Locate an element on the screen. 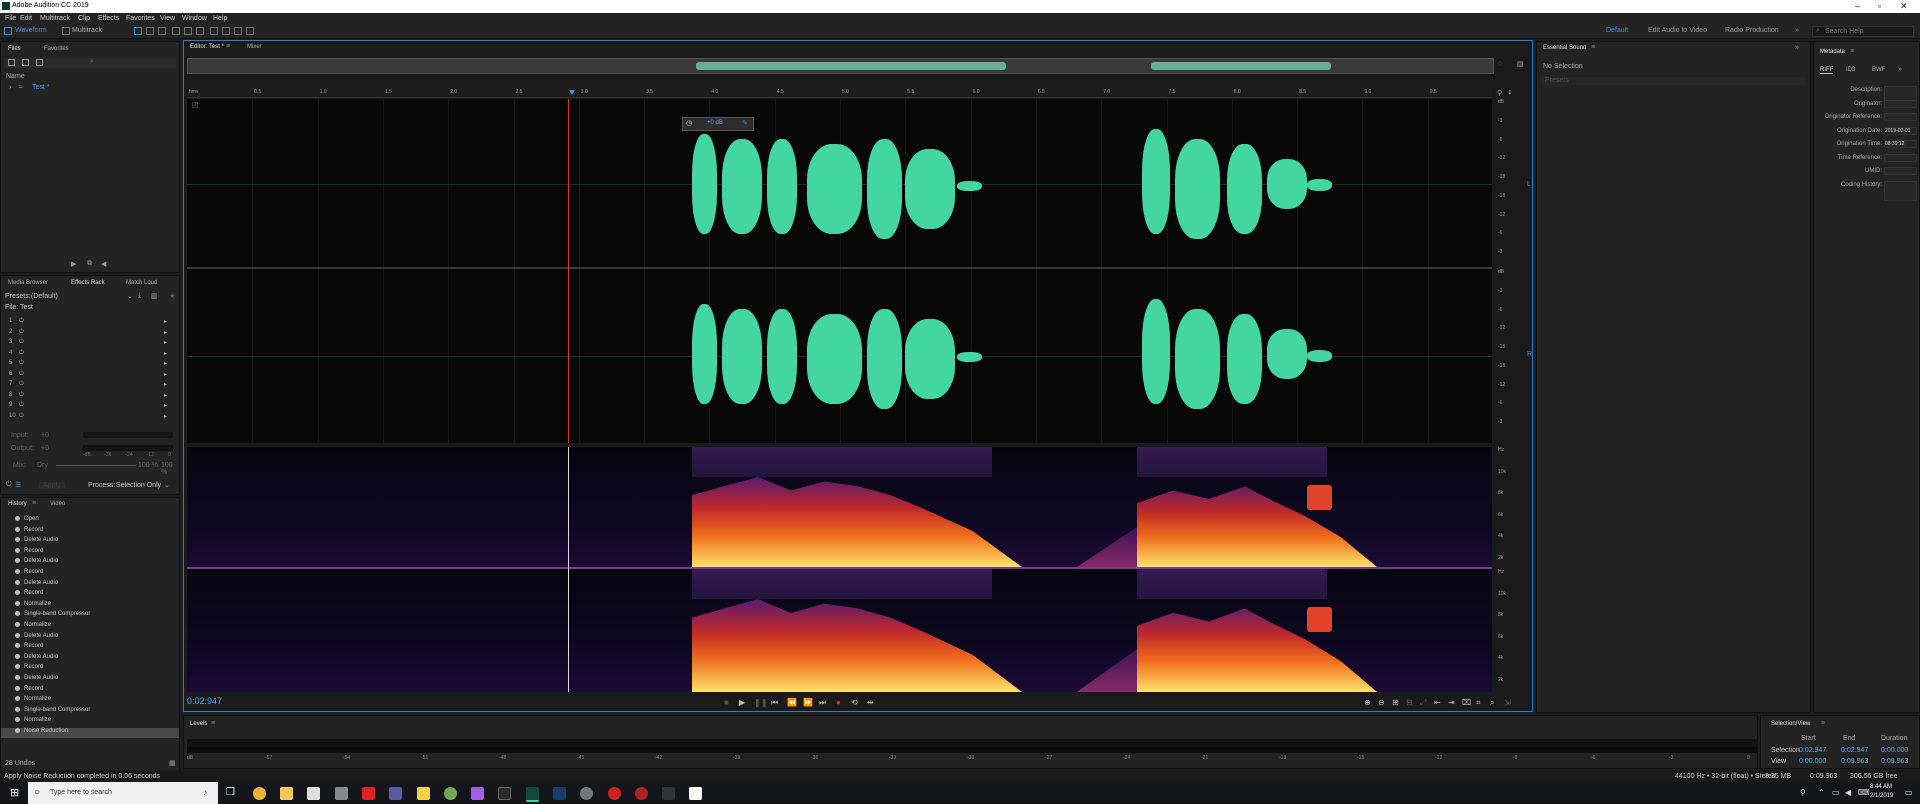 The image size is (1920, 804). close-icon: ✕ is located at coordinates (1904, 6).